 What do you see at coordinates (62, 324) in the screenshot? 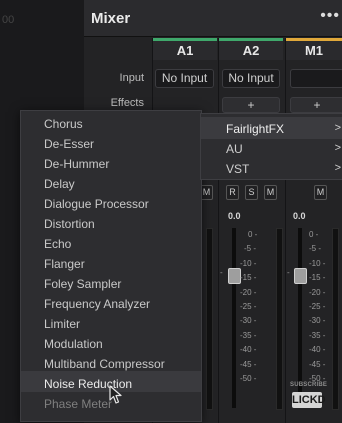
I see `menu-item-limiter: Limiter` at bounding box center [62, 324].